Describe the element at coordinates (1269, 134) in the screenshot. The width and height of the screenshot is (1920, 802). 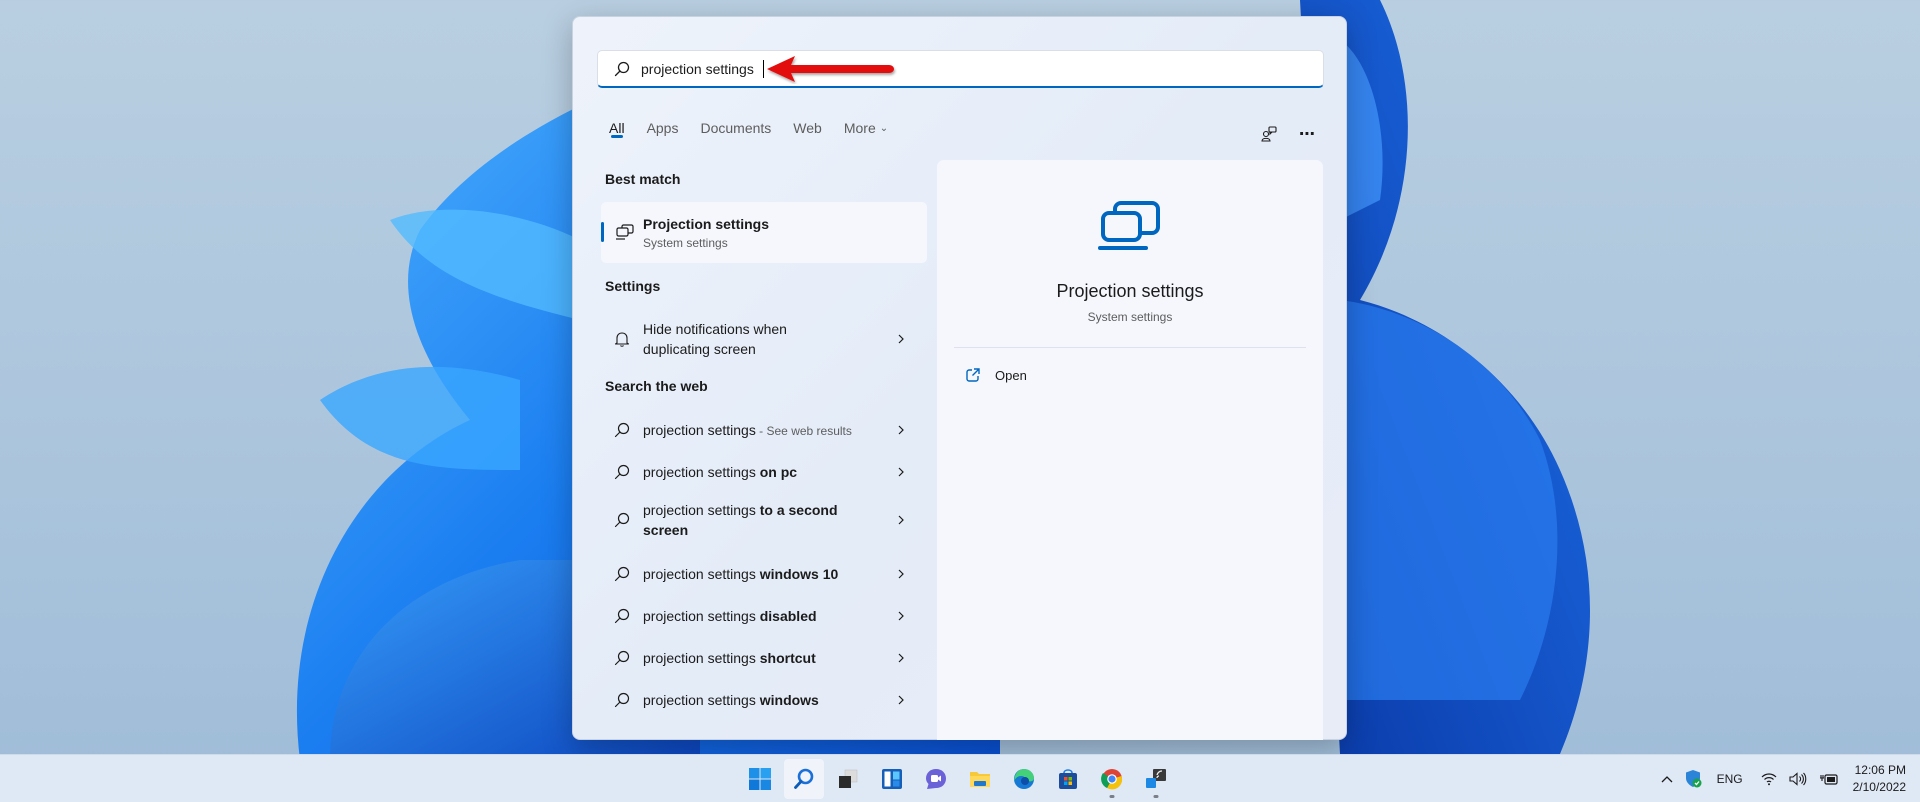
I see `share-feedback-icon` at that location.